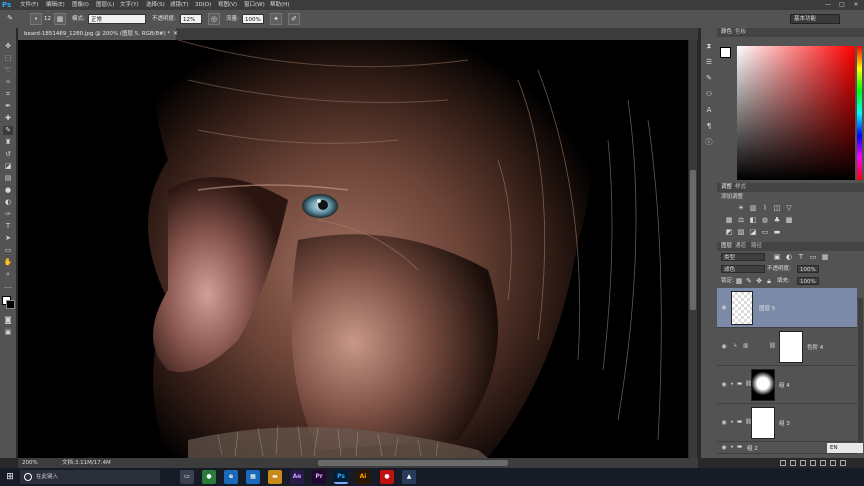  I want to click on history-brush-tool-icon: ↺, so click(8, 154).